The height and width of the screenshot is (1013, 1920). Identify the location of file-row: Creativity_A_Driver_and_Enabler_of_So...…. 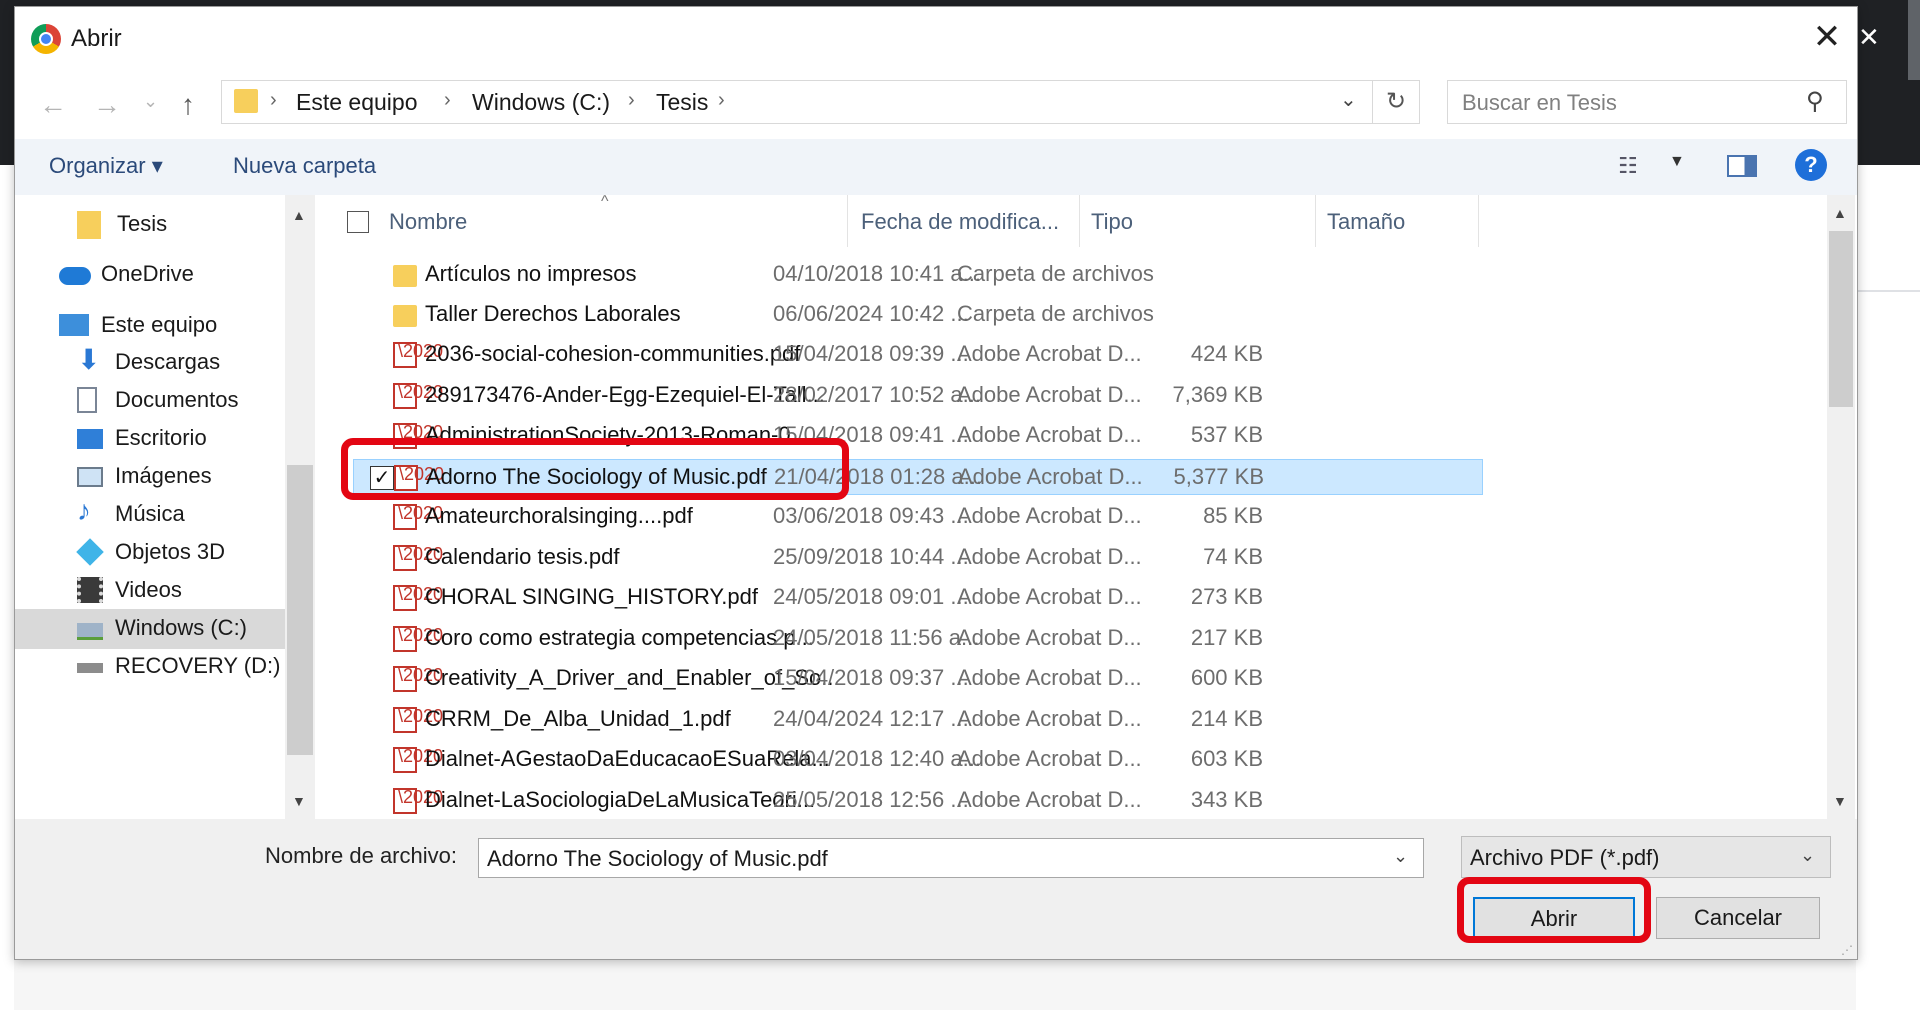
(918, 679).